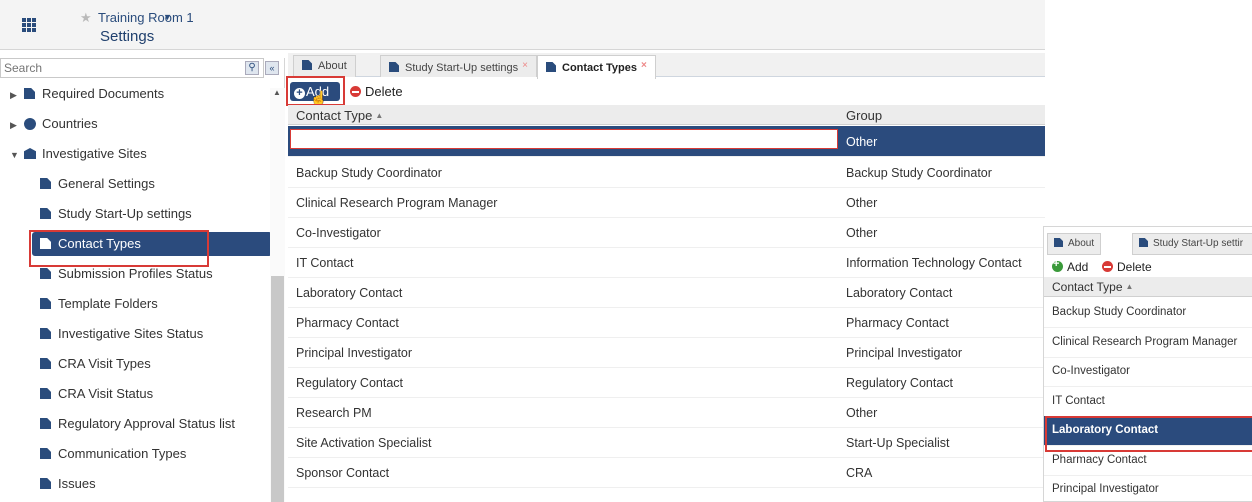 The image size is (1252, 502). I want to click on sidebar-item: Investigative Sites Status, so click(121, 334).